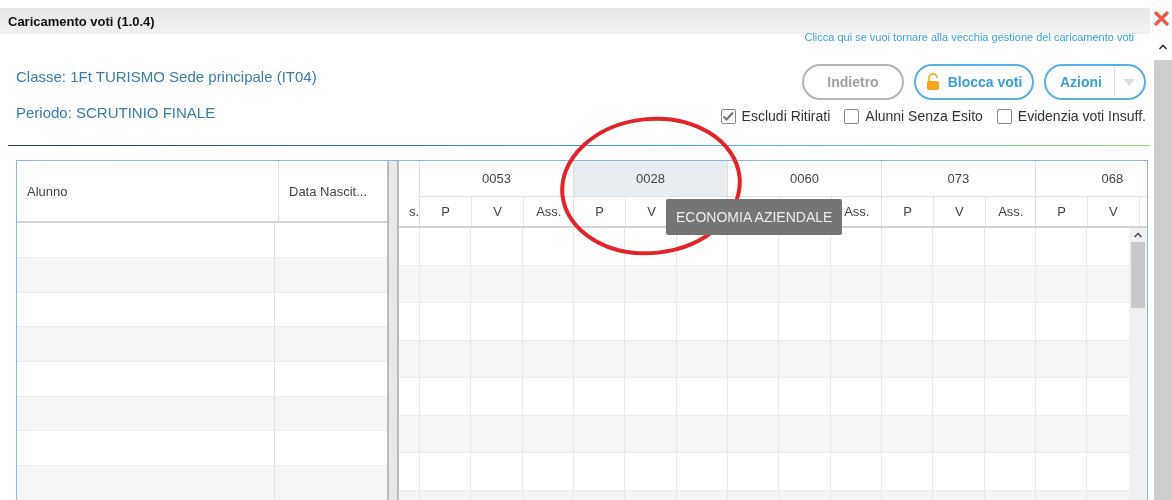  What do you see at coordinates (958, 179) in the screenshot?
I see `subject-header: 073` at bounding box center [958, 179].